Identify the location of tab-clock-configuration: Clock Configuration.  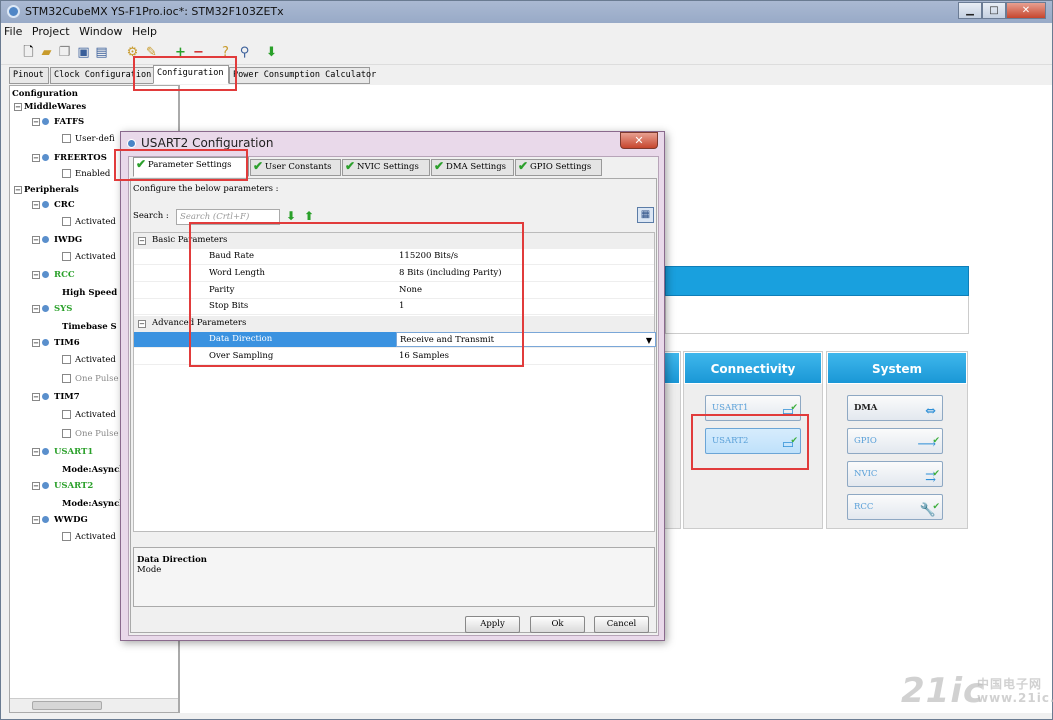
(102, 75).